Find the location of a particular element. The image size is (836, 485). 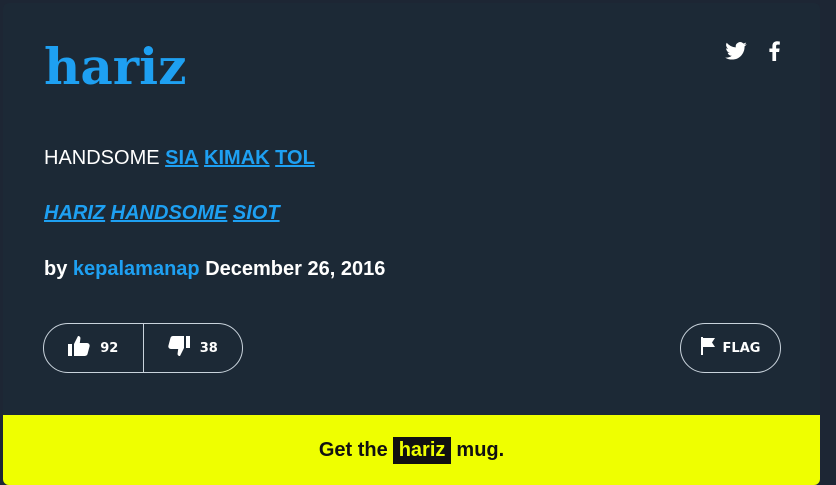

share-buttons is located at coordinates (752, 53).